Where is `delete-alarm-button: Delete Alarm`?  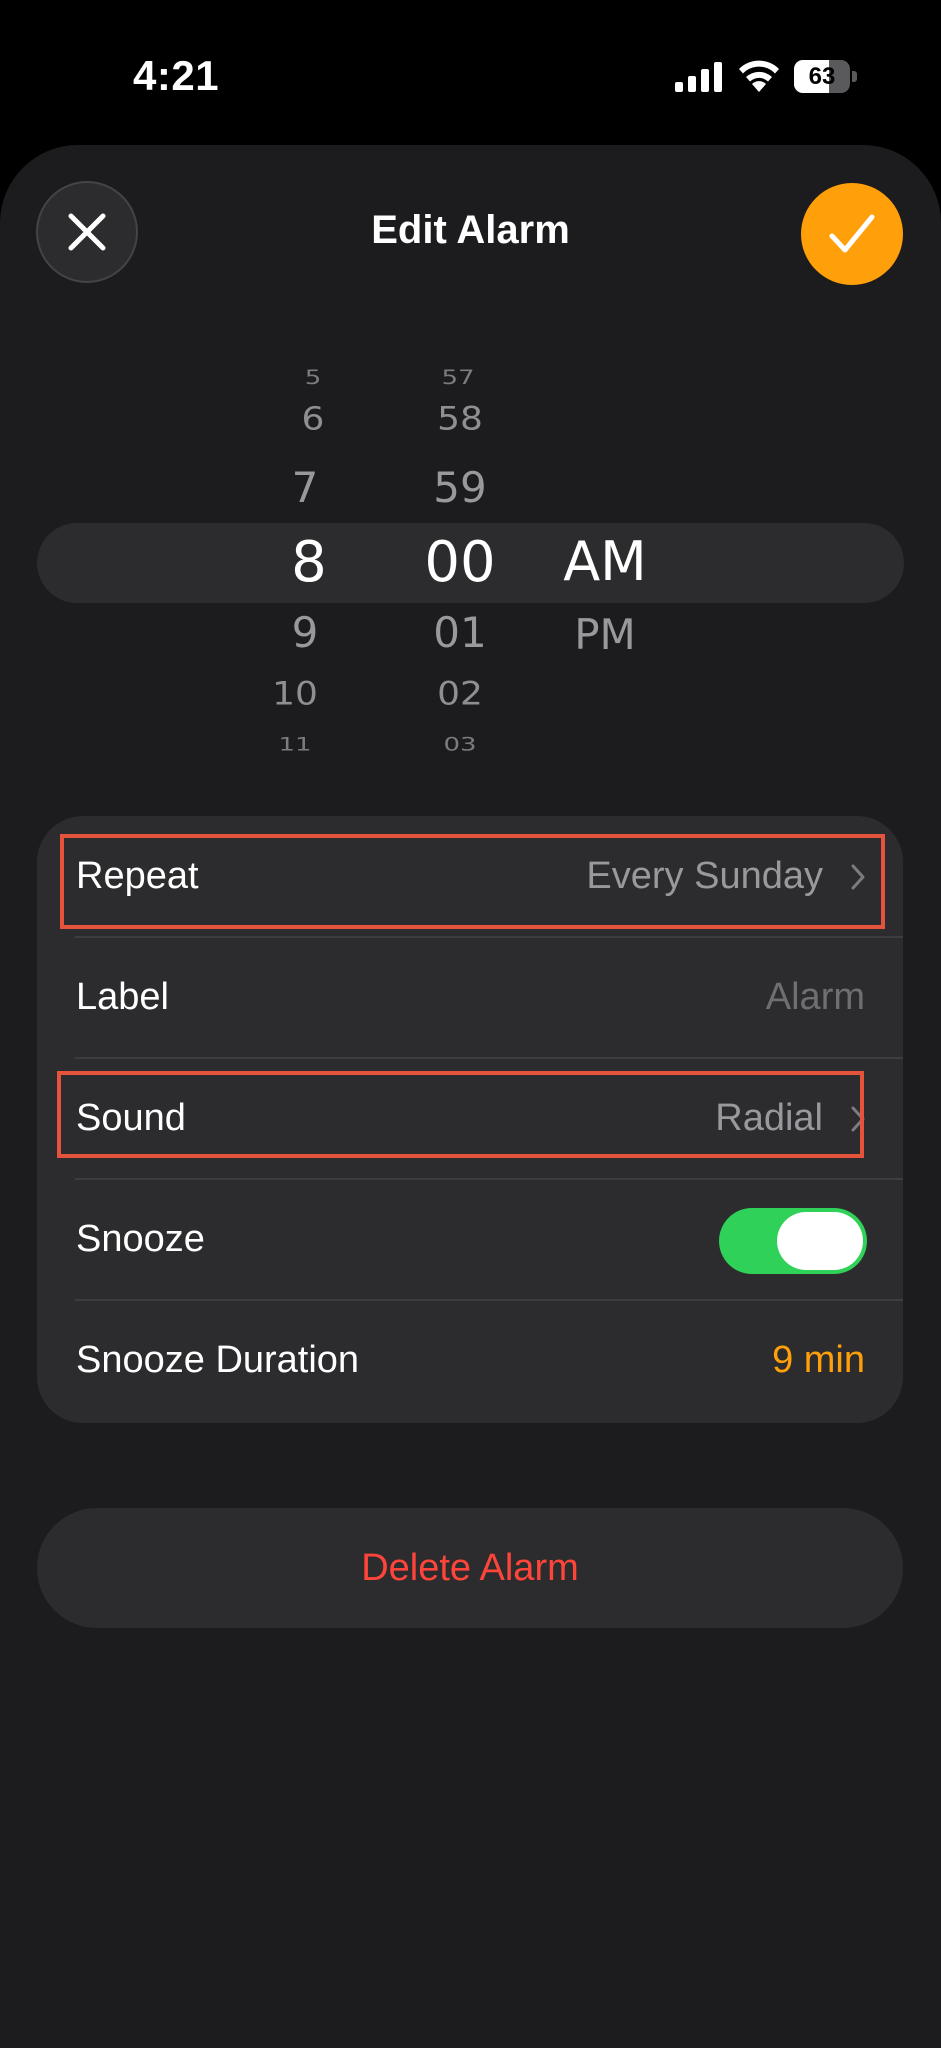 delete-alarm-button: Delete Alarm is located at coordinates (470, 1568).